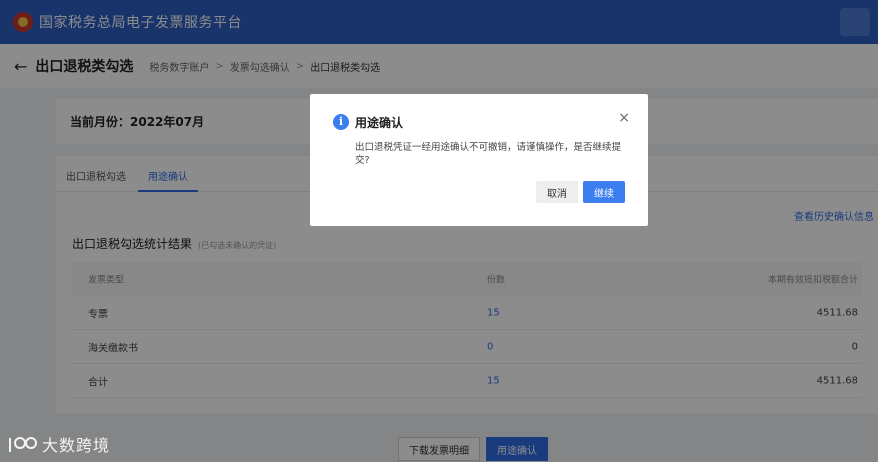 This screenshot has width=878, height=462. I want to click on close-icon: ×, so click(624, 118).